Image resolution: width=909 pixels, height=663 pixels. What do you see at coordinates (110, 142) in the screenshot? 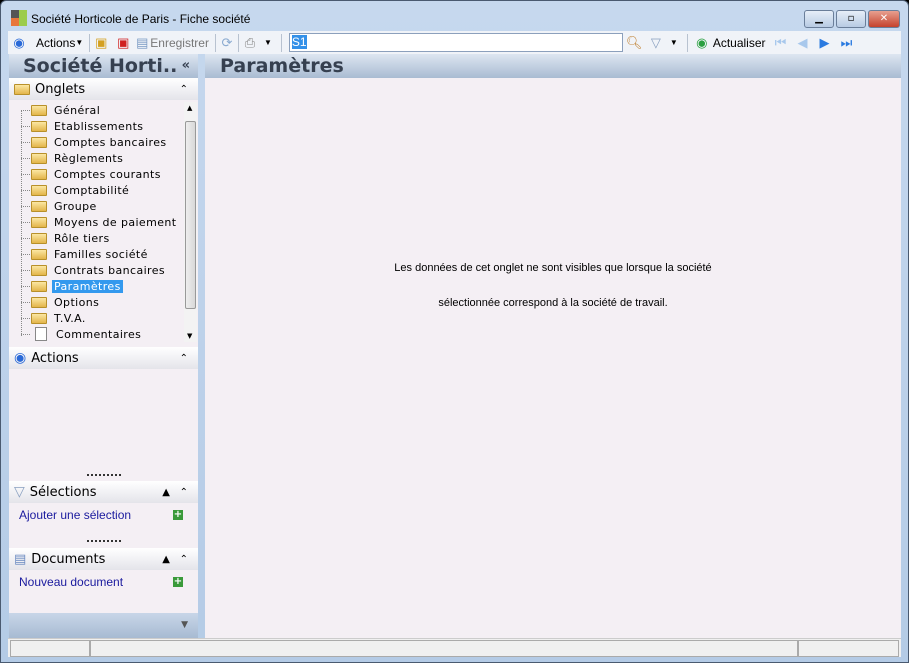
I see `tab-item-label: Comptes bancaires` at bounding box center [110, 142].